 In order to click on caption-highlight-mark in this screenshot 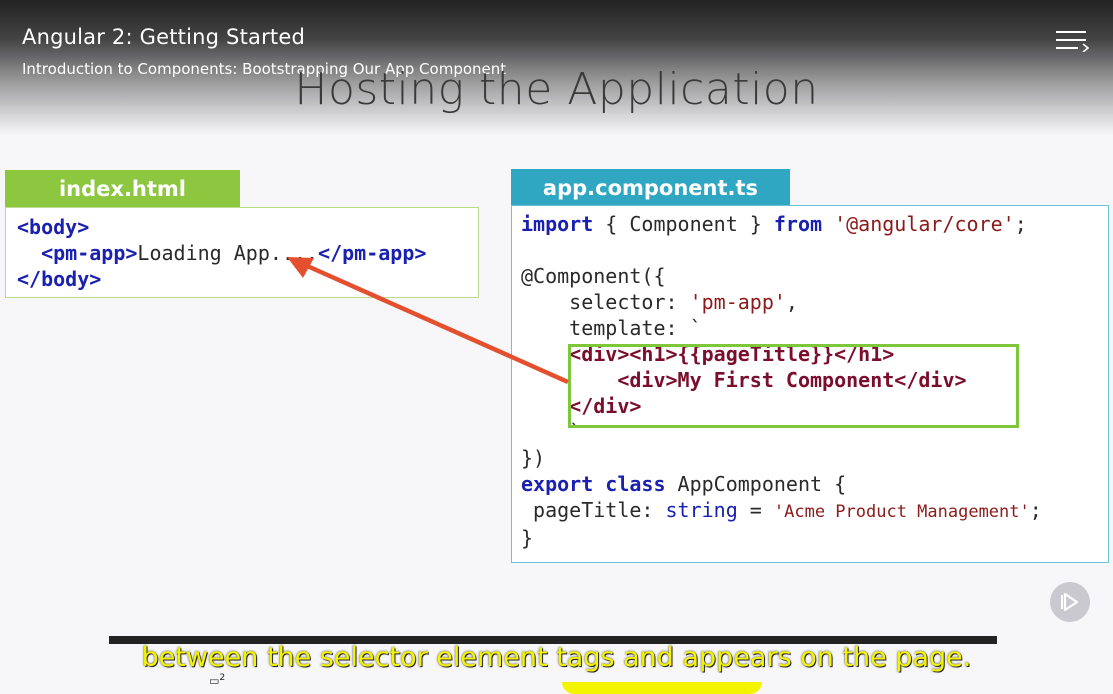, I will do `click(662, 688)`.